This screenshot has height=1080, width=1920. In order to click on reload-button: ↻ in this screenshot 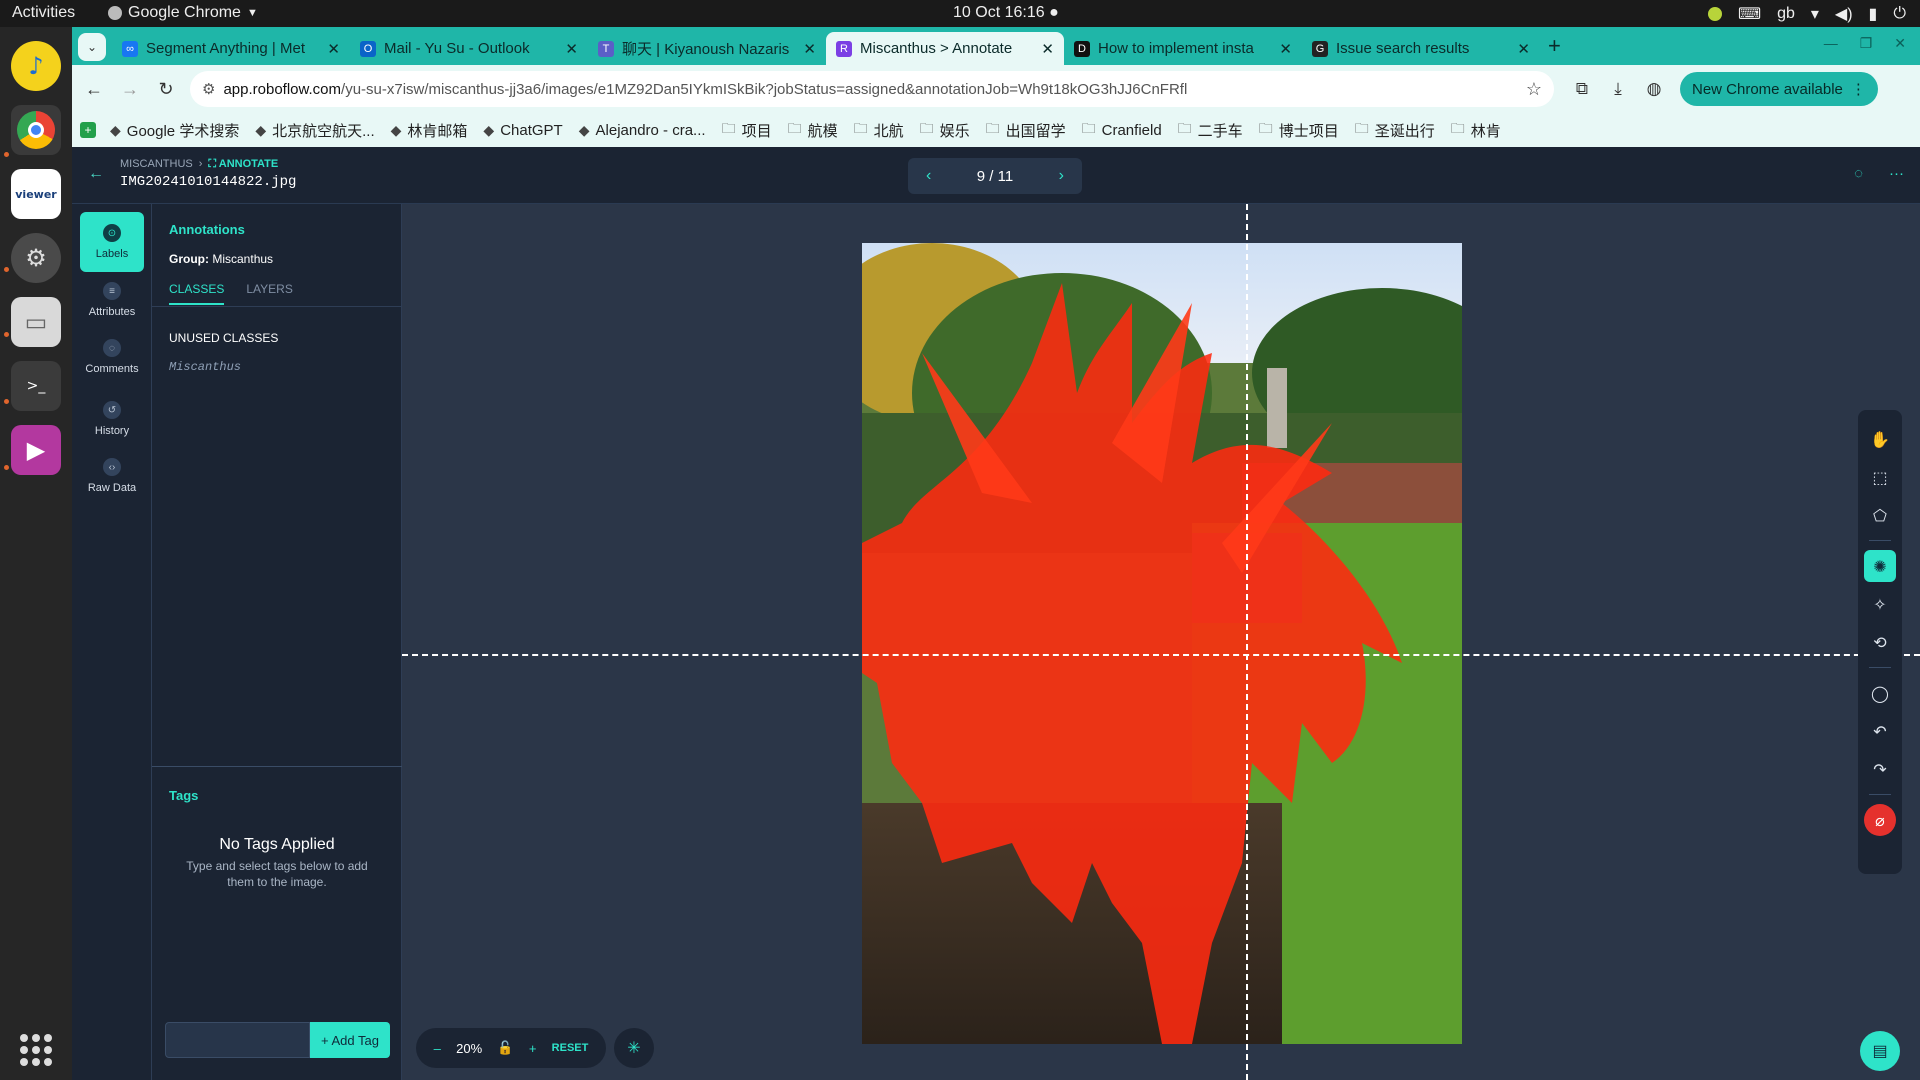, I will do `click(166, 89)`.